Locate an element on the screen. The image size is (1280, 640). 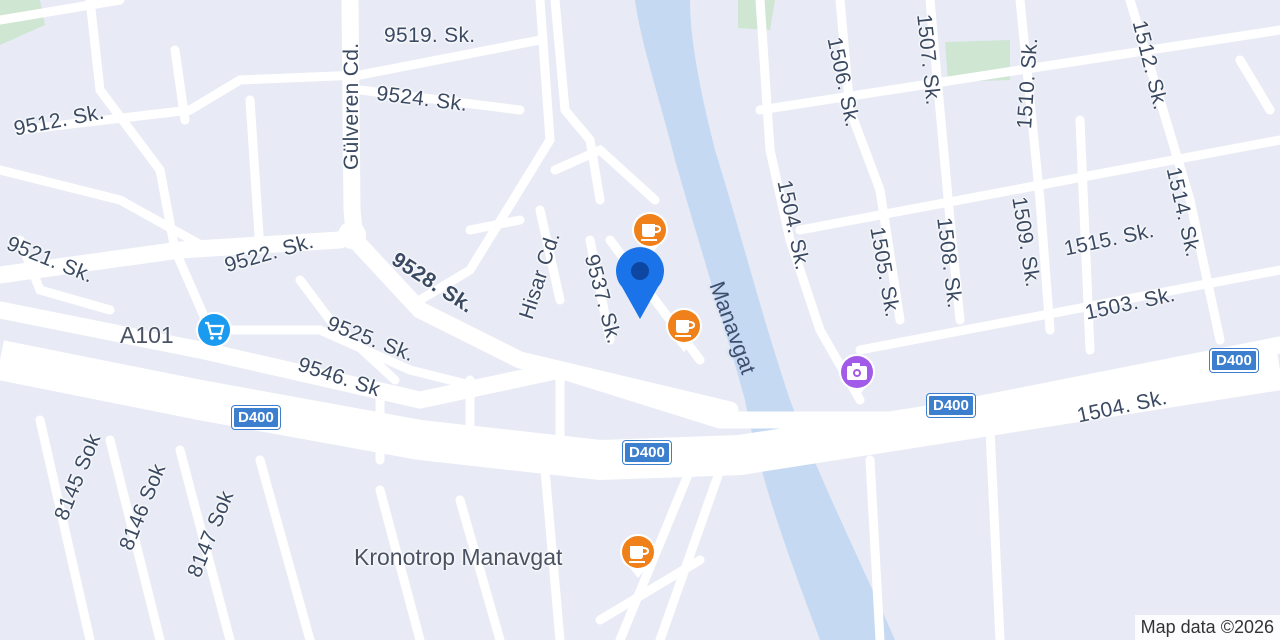
street-label-9519: 9519. Sk. is located at coordinates (430, 35).